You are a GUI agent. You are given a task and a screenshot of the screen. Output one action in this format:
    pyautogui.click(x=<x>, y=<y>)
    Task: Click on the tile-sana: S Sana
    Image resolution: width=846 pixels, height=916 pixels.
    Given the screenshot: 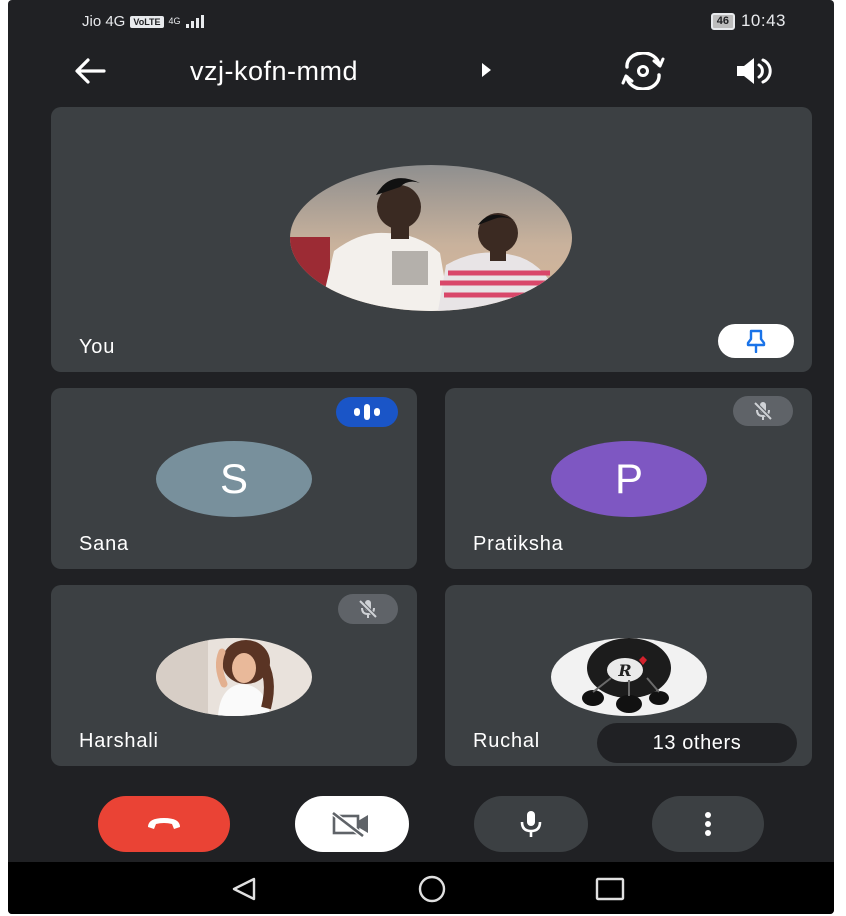 What is the action you would take?
    pyautogui.click(x=234, y=478)
    